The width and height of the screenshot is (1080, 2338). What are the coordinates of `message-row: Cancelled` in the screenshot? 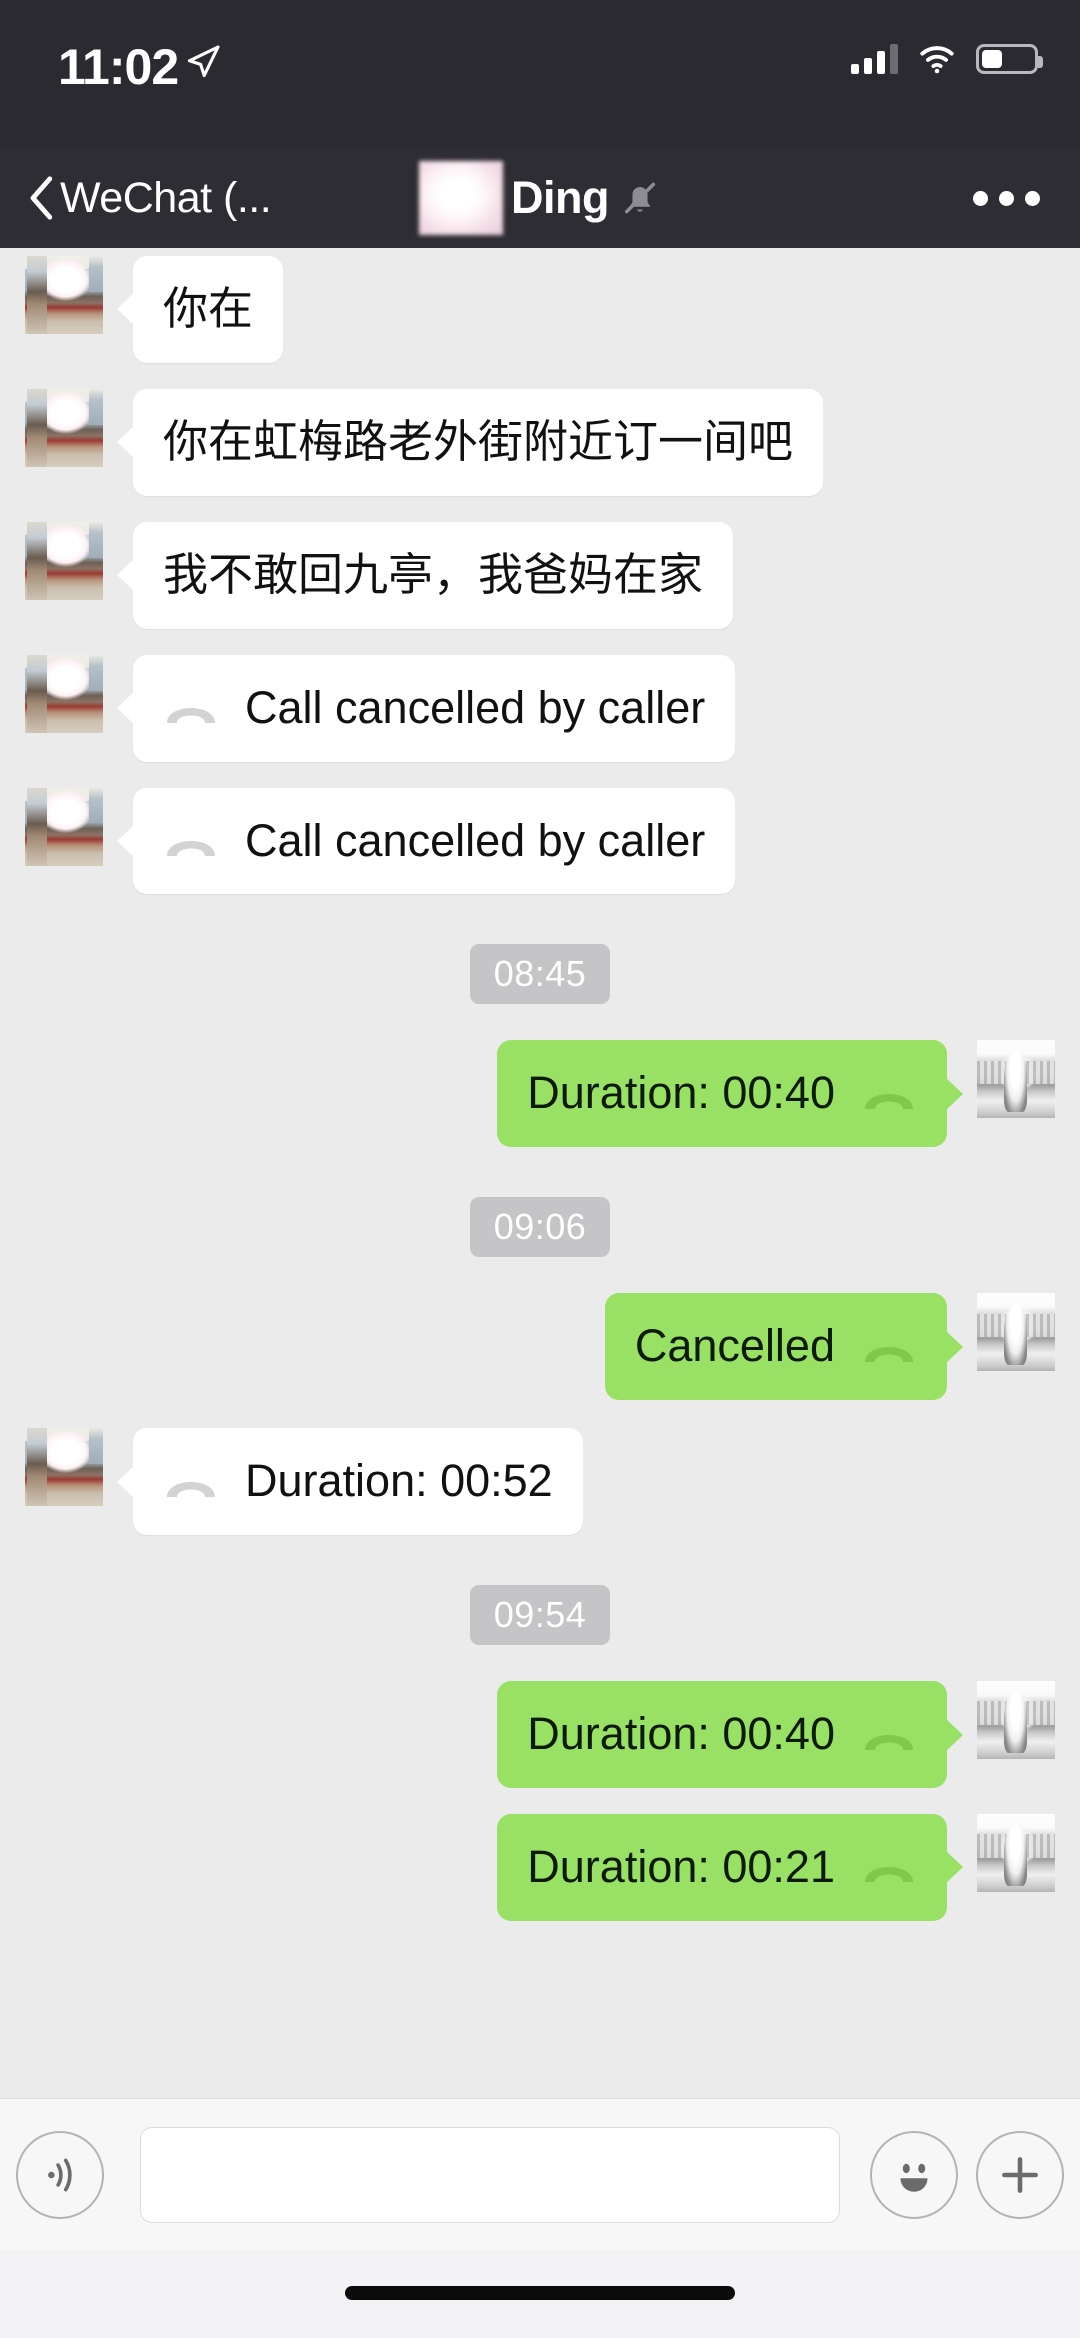 It's located at (540, 1347).